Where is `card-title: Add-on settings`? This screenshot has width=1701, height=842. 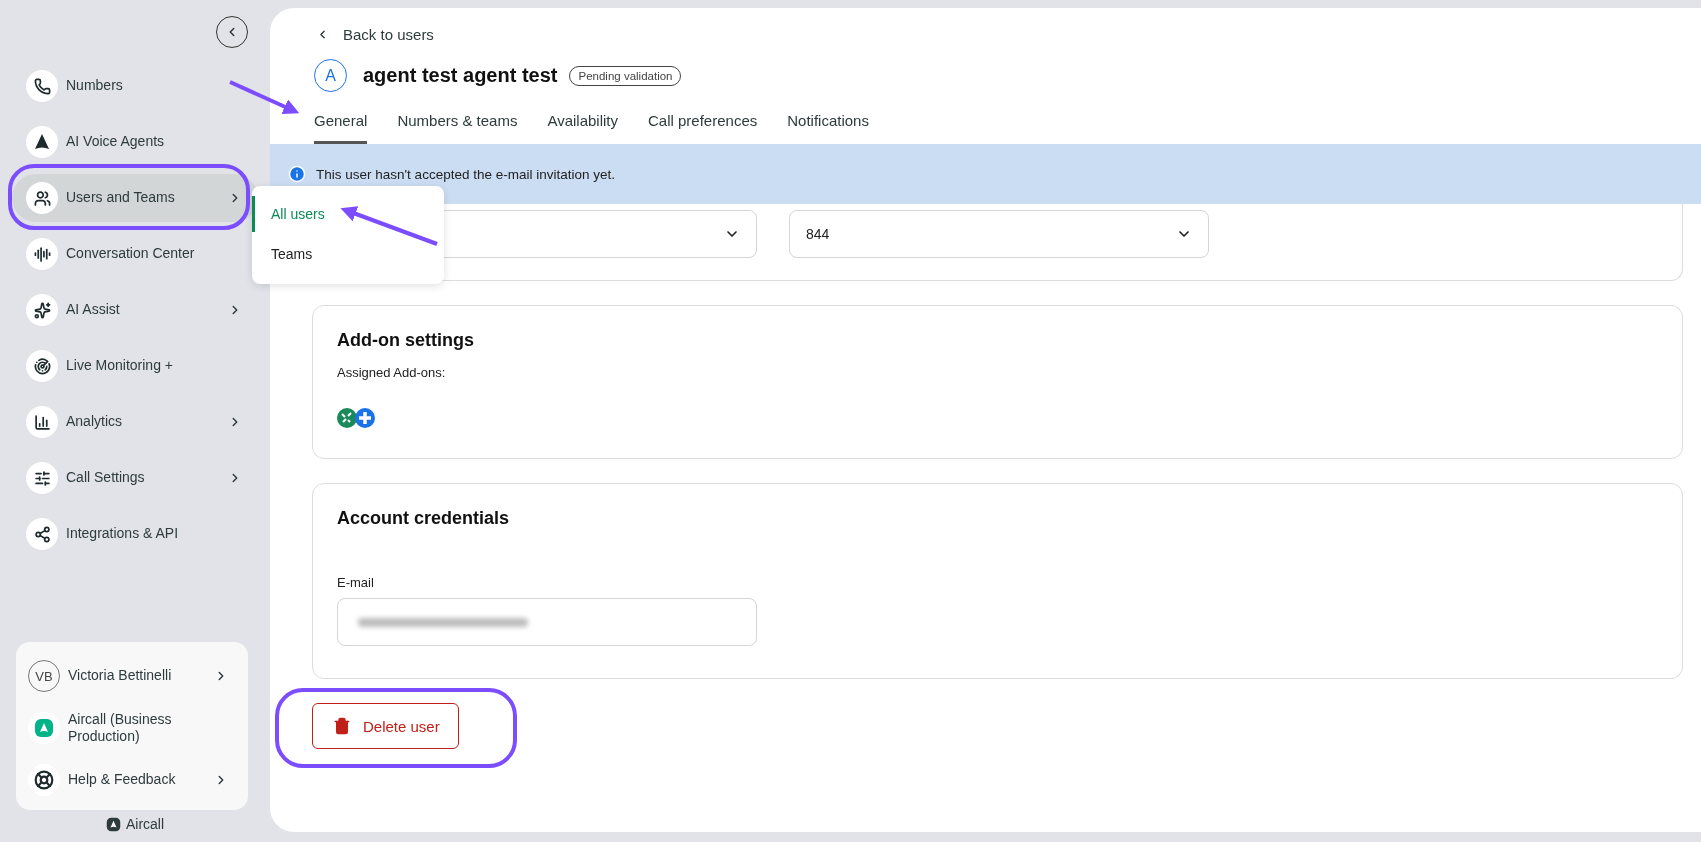 card-title: Add-on settings is located at coordinates (406, 340).